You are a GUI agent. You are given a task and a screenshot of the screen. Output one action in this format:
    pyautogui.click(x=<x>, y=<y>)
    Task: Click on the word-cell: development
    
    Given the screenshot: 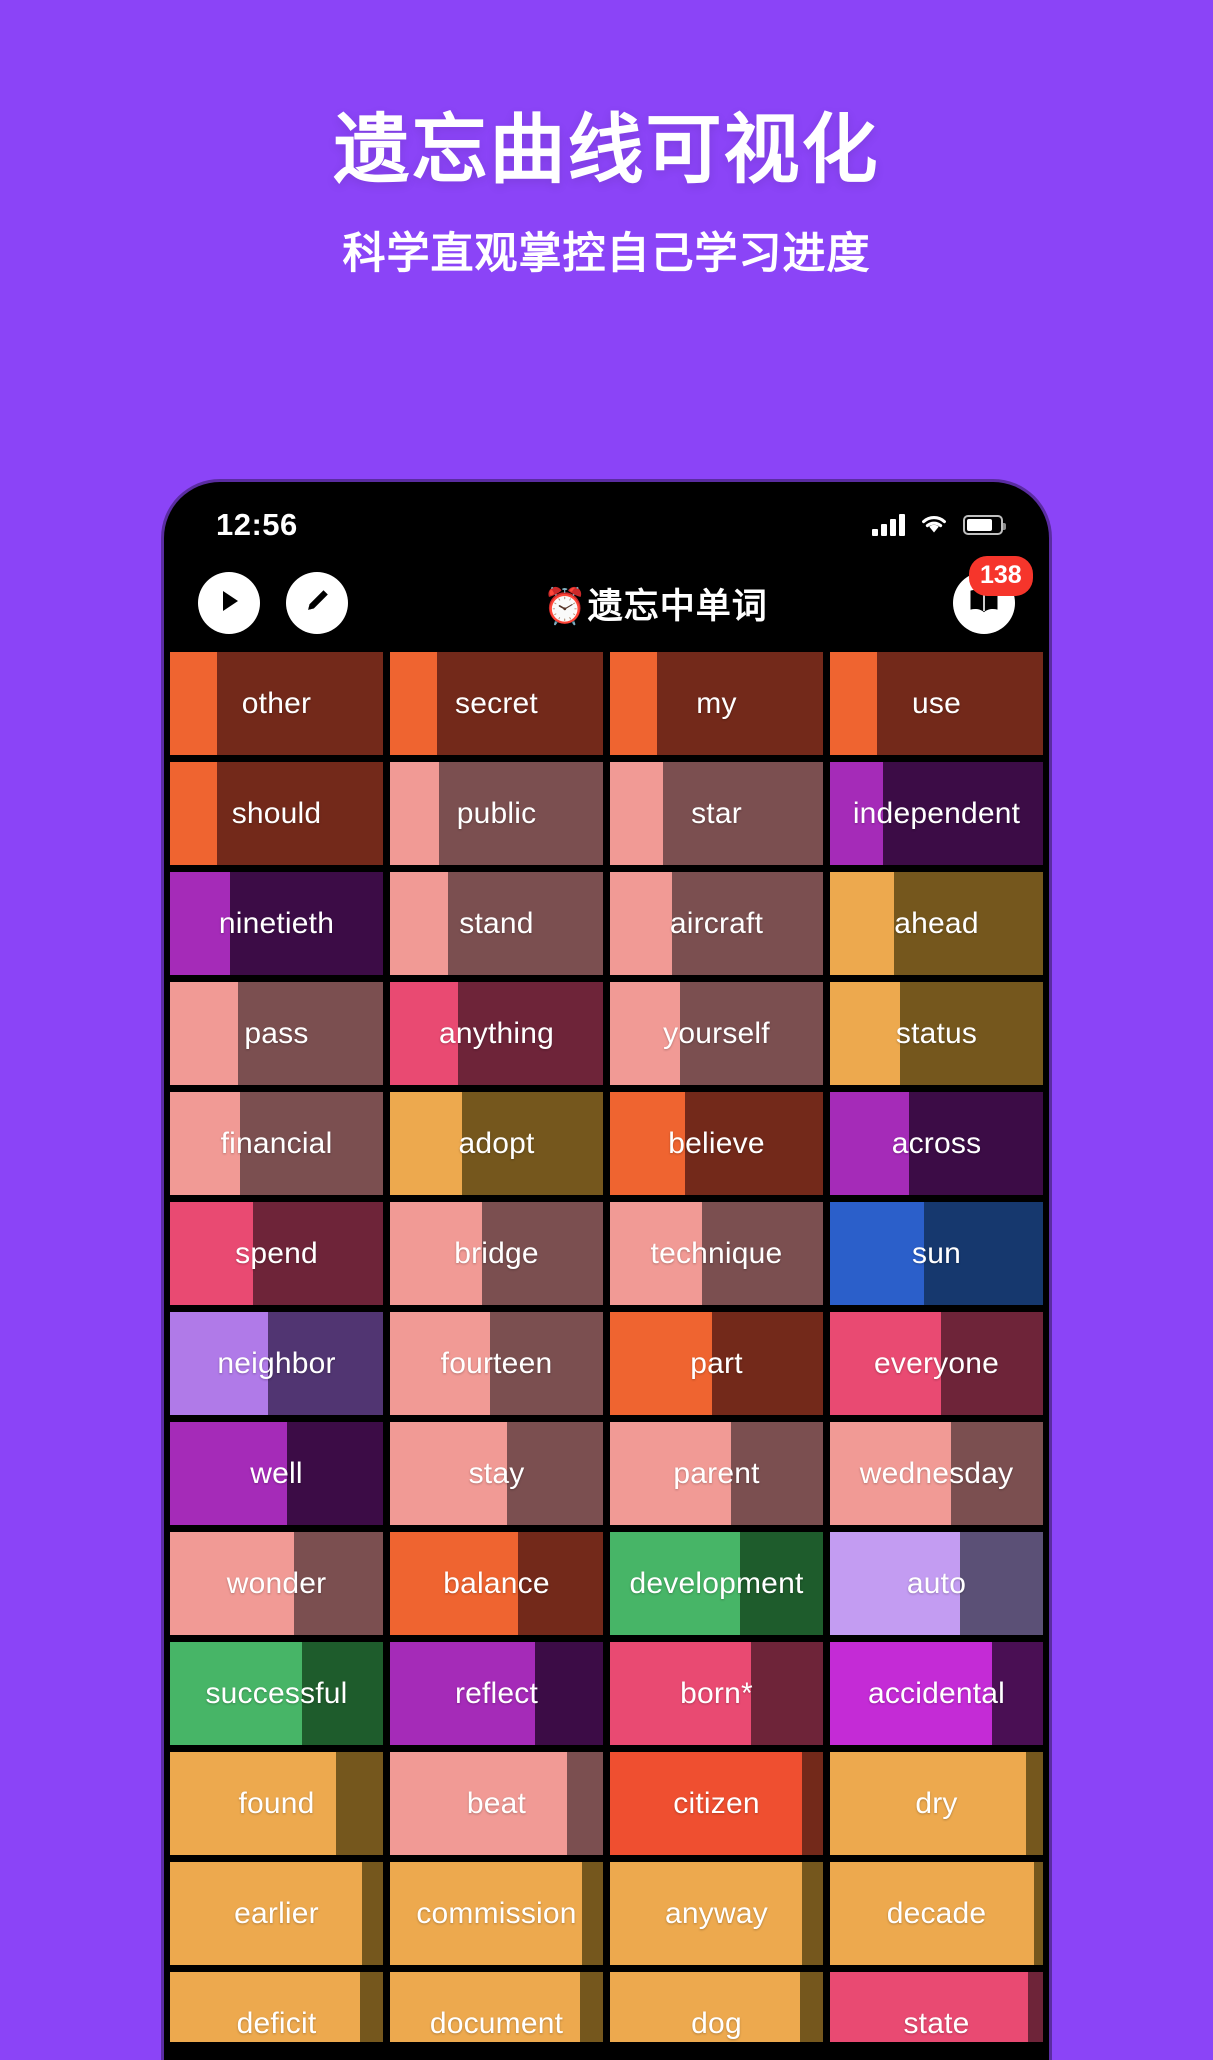 What is the action you would take?
    pyautogui.click(x=716, y=1583)
    